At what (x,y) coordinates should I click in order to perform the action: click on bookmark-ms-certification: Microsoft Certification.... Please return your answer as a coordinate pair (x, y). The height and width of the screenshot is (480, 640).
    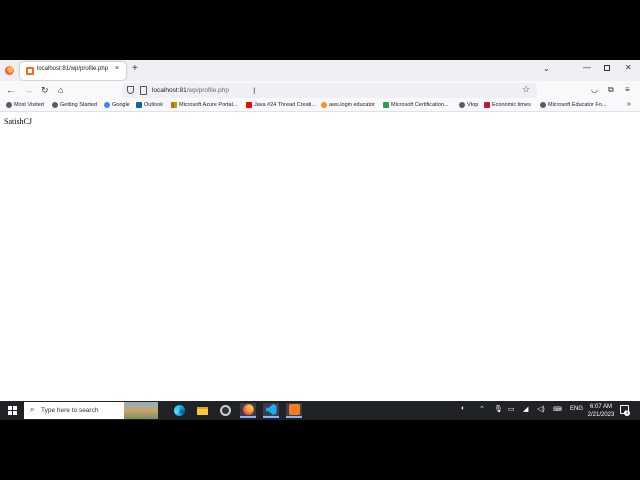
    Looking at the image, I should click on (415, 105).